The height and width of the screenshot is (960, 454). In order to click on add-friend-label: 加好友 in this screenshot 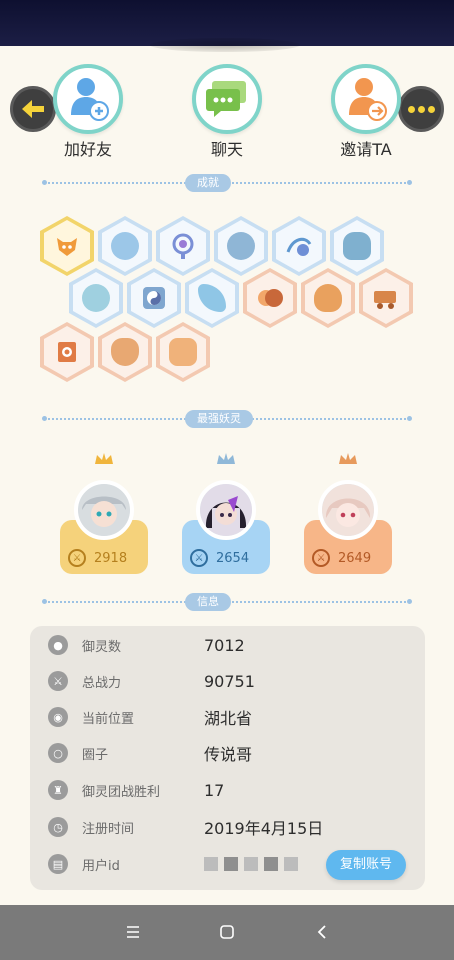, I will do `click(87, 149)`.